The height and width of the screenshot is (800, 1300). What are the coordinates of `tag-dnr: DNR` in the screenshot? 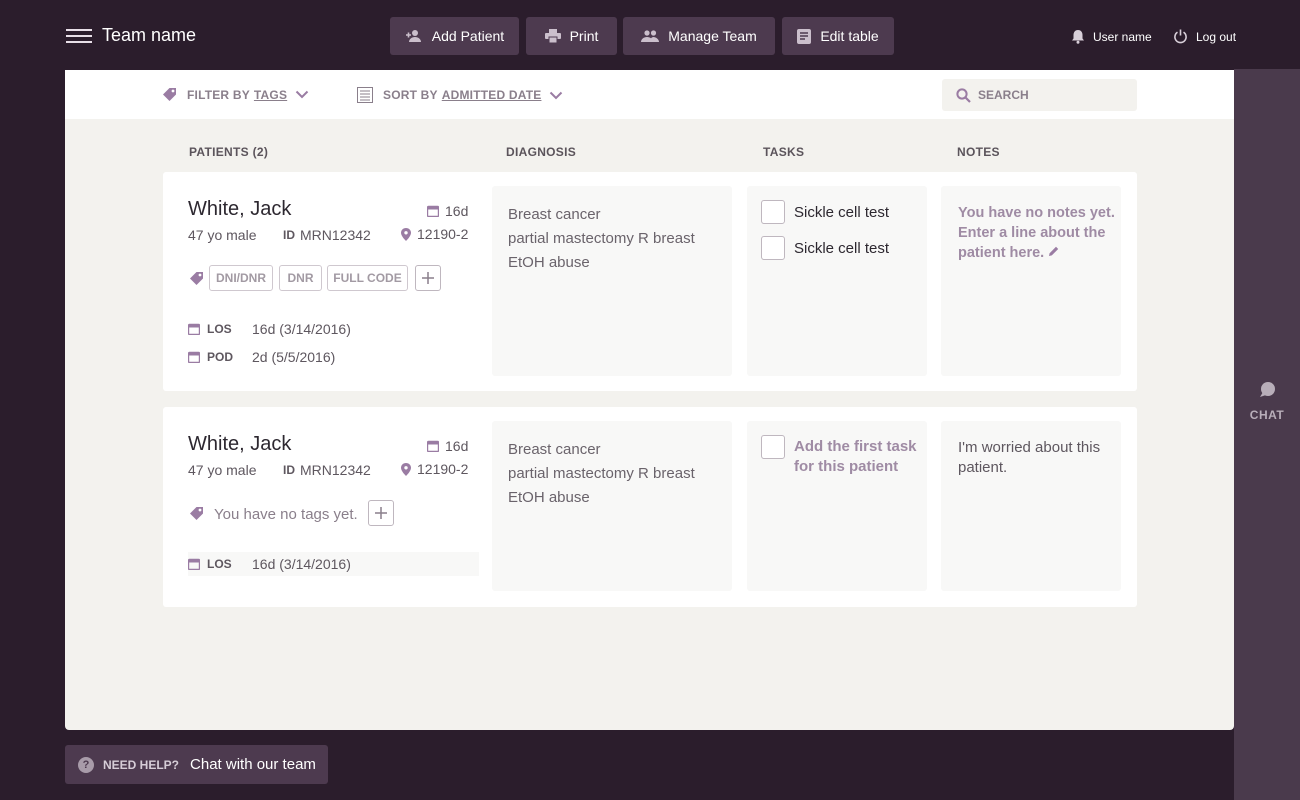 It's located at (300, 278).